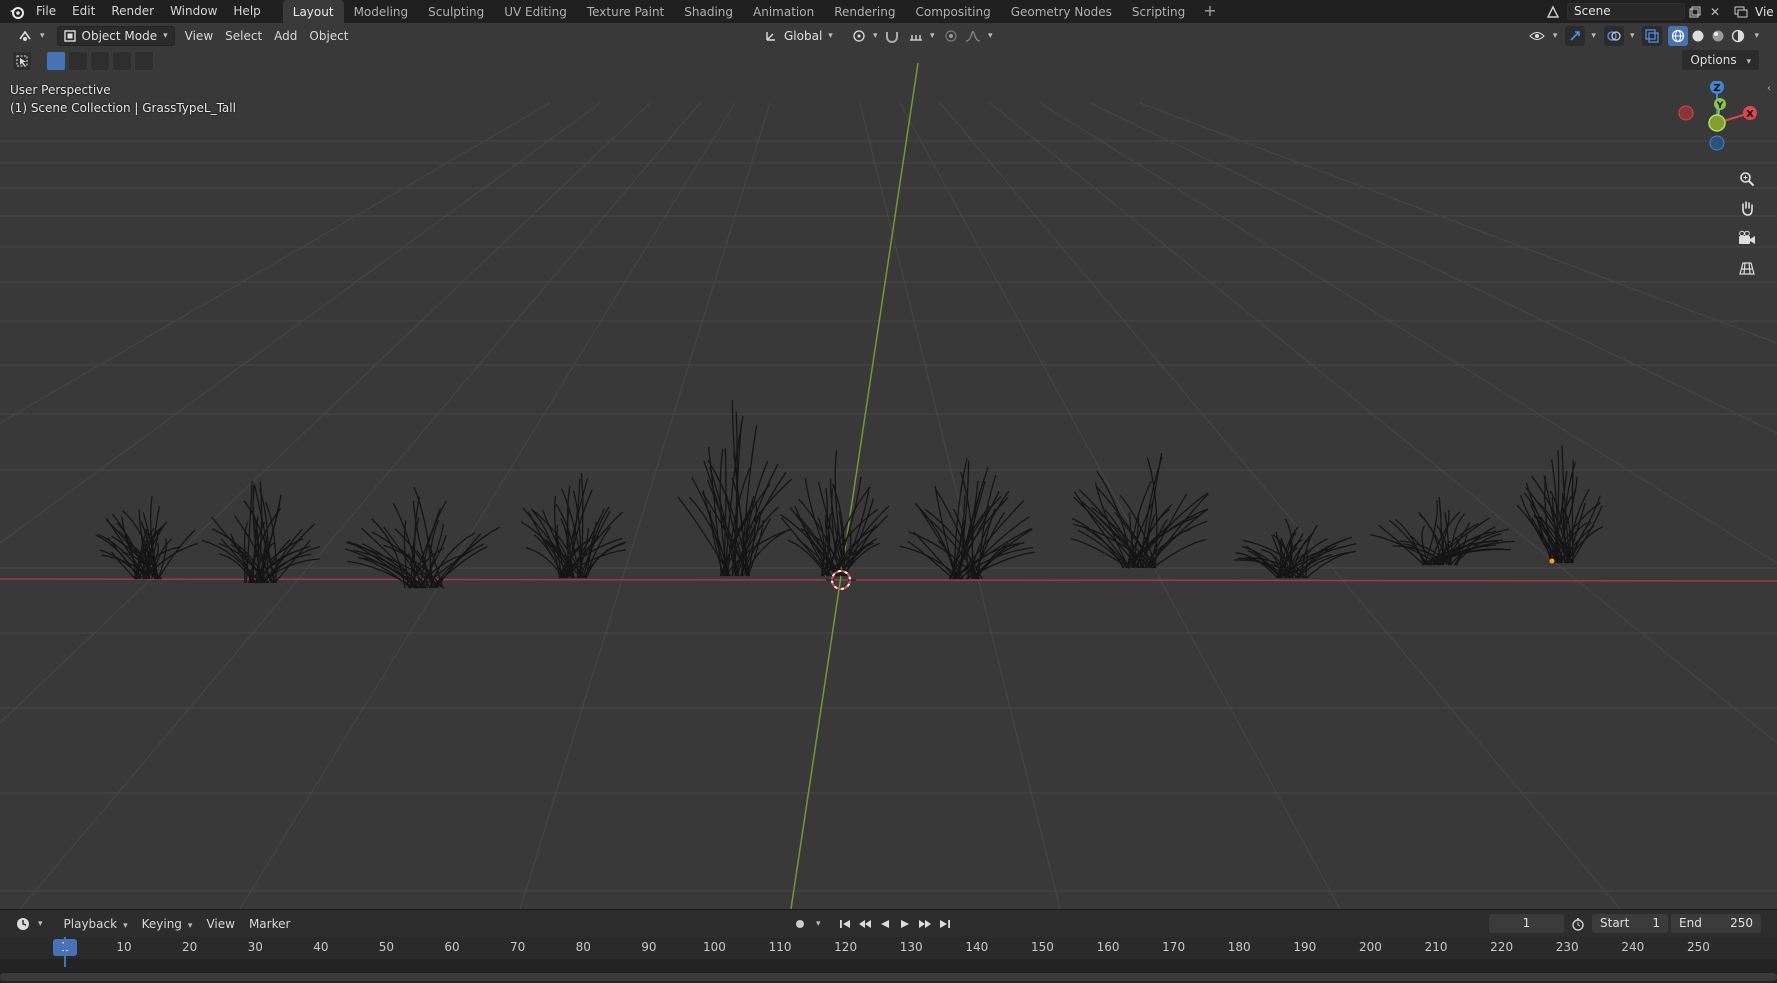 This screenshot has width=1777, height=983. What do you see at coordinates (803, 36) in the screenshot?
I see `orientation-label: Global` at bounding box center [803, 36].